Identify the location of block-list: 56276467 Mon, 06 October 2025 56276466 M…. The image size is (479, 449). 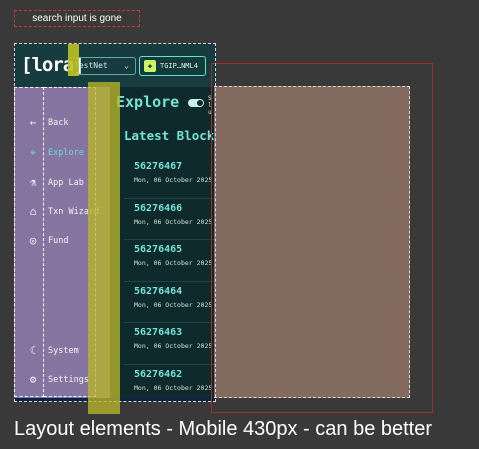
(170, 279).